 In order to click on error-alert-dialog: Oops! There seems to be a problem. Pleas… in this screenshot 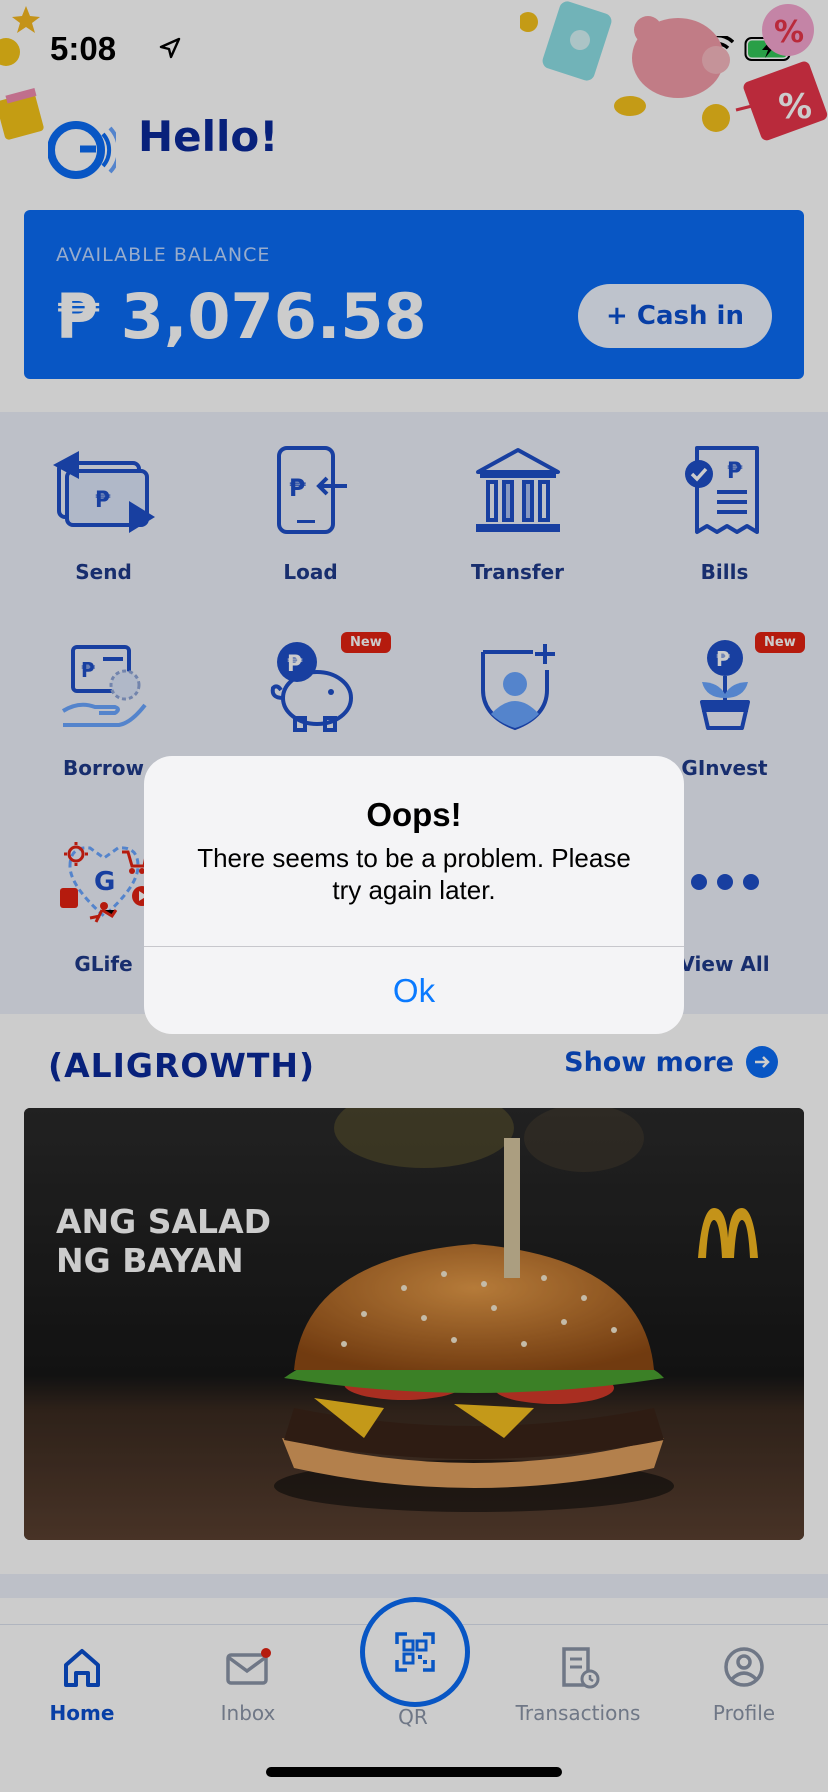, I will do `click(414, 895)`.